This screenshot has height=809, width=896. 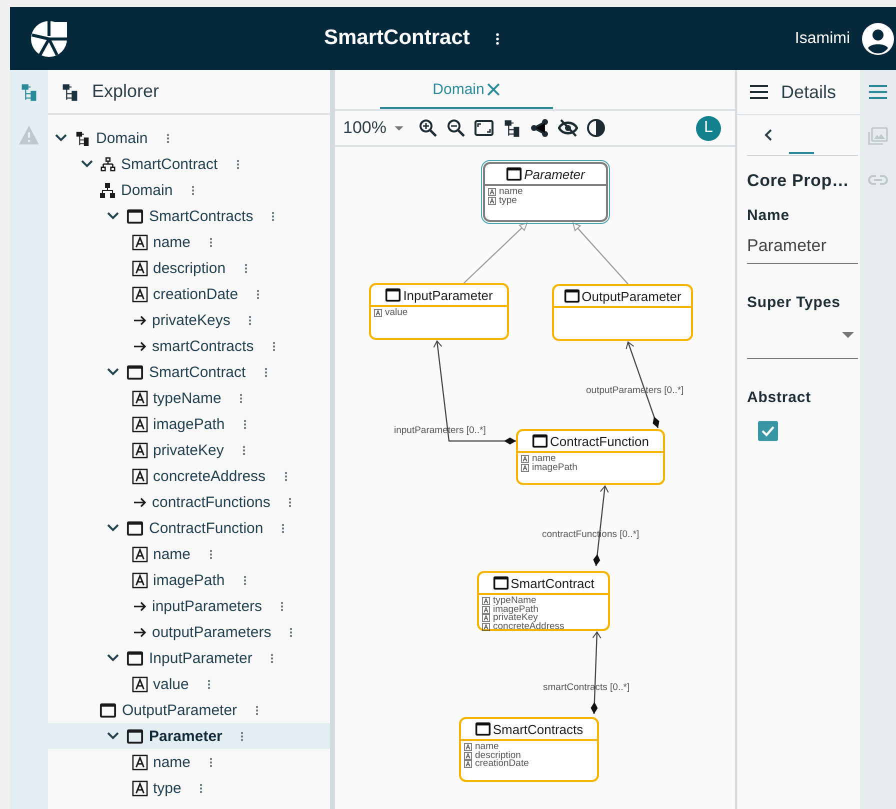 I want to click on zoom-level: 100%, so click(x=364, y=128).